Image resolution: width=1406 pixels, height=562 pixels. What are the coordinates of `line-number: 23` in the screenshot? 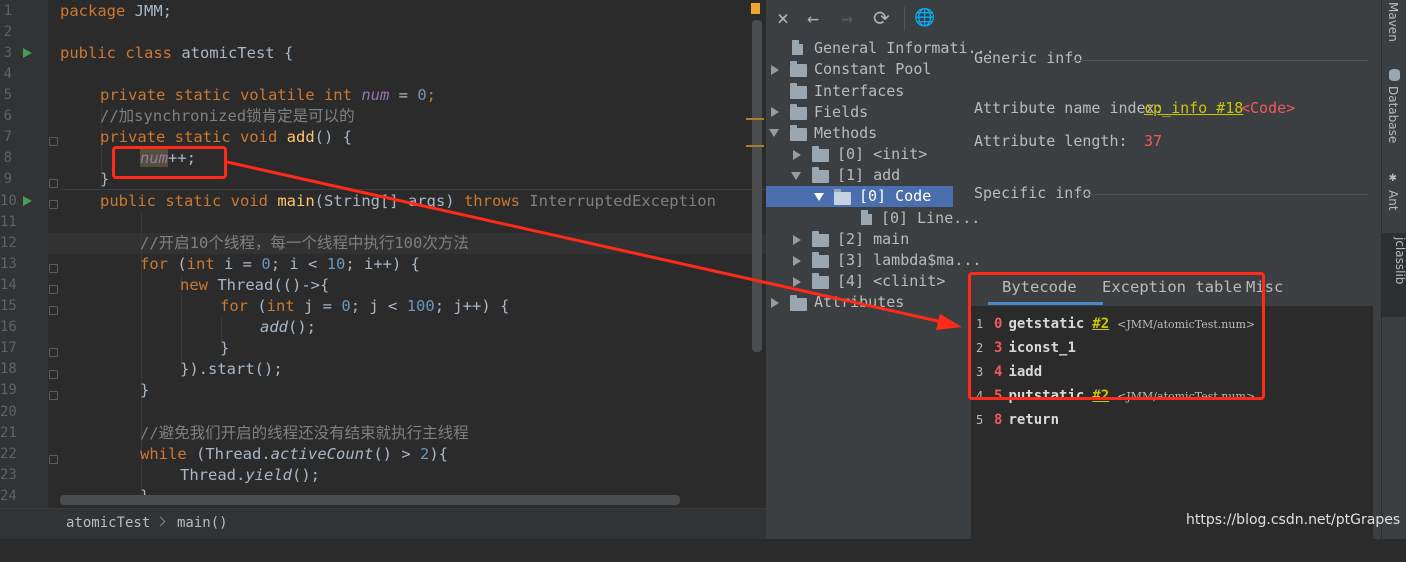 It's located at (8, 475).